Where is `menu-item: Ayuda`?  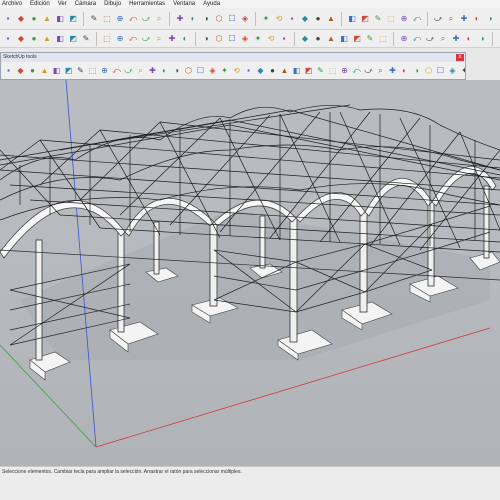
menu-item: Ayuda is located at coordinates (211, 4).